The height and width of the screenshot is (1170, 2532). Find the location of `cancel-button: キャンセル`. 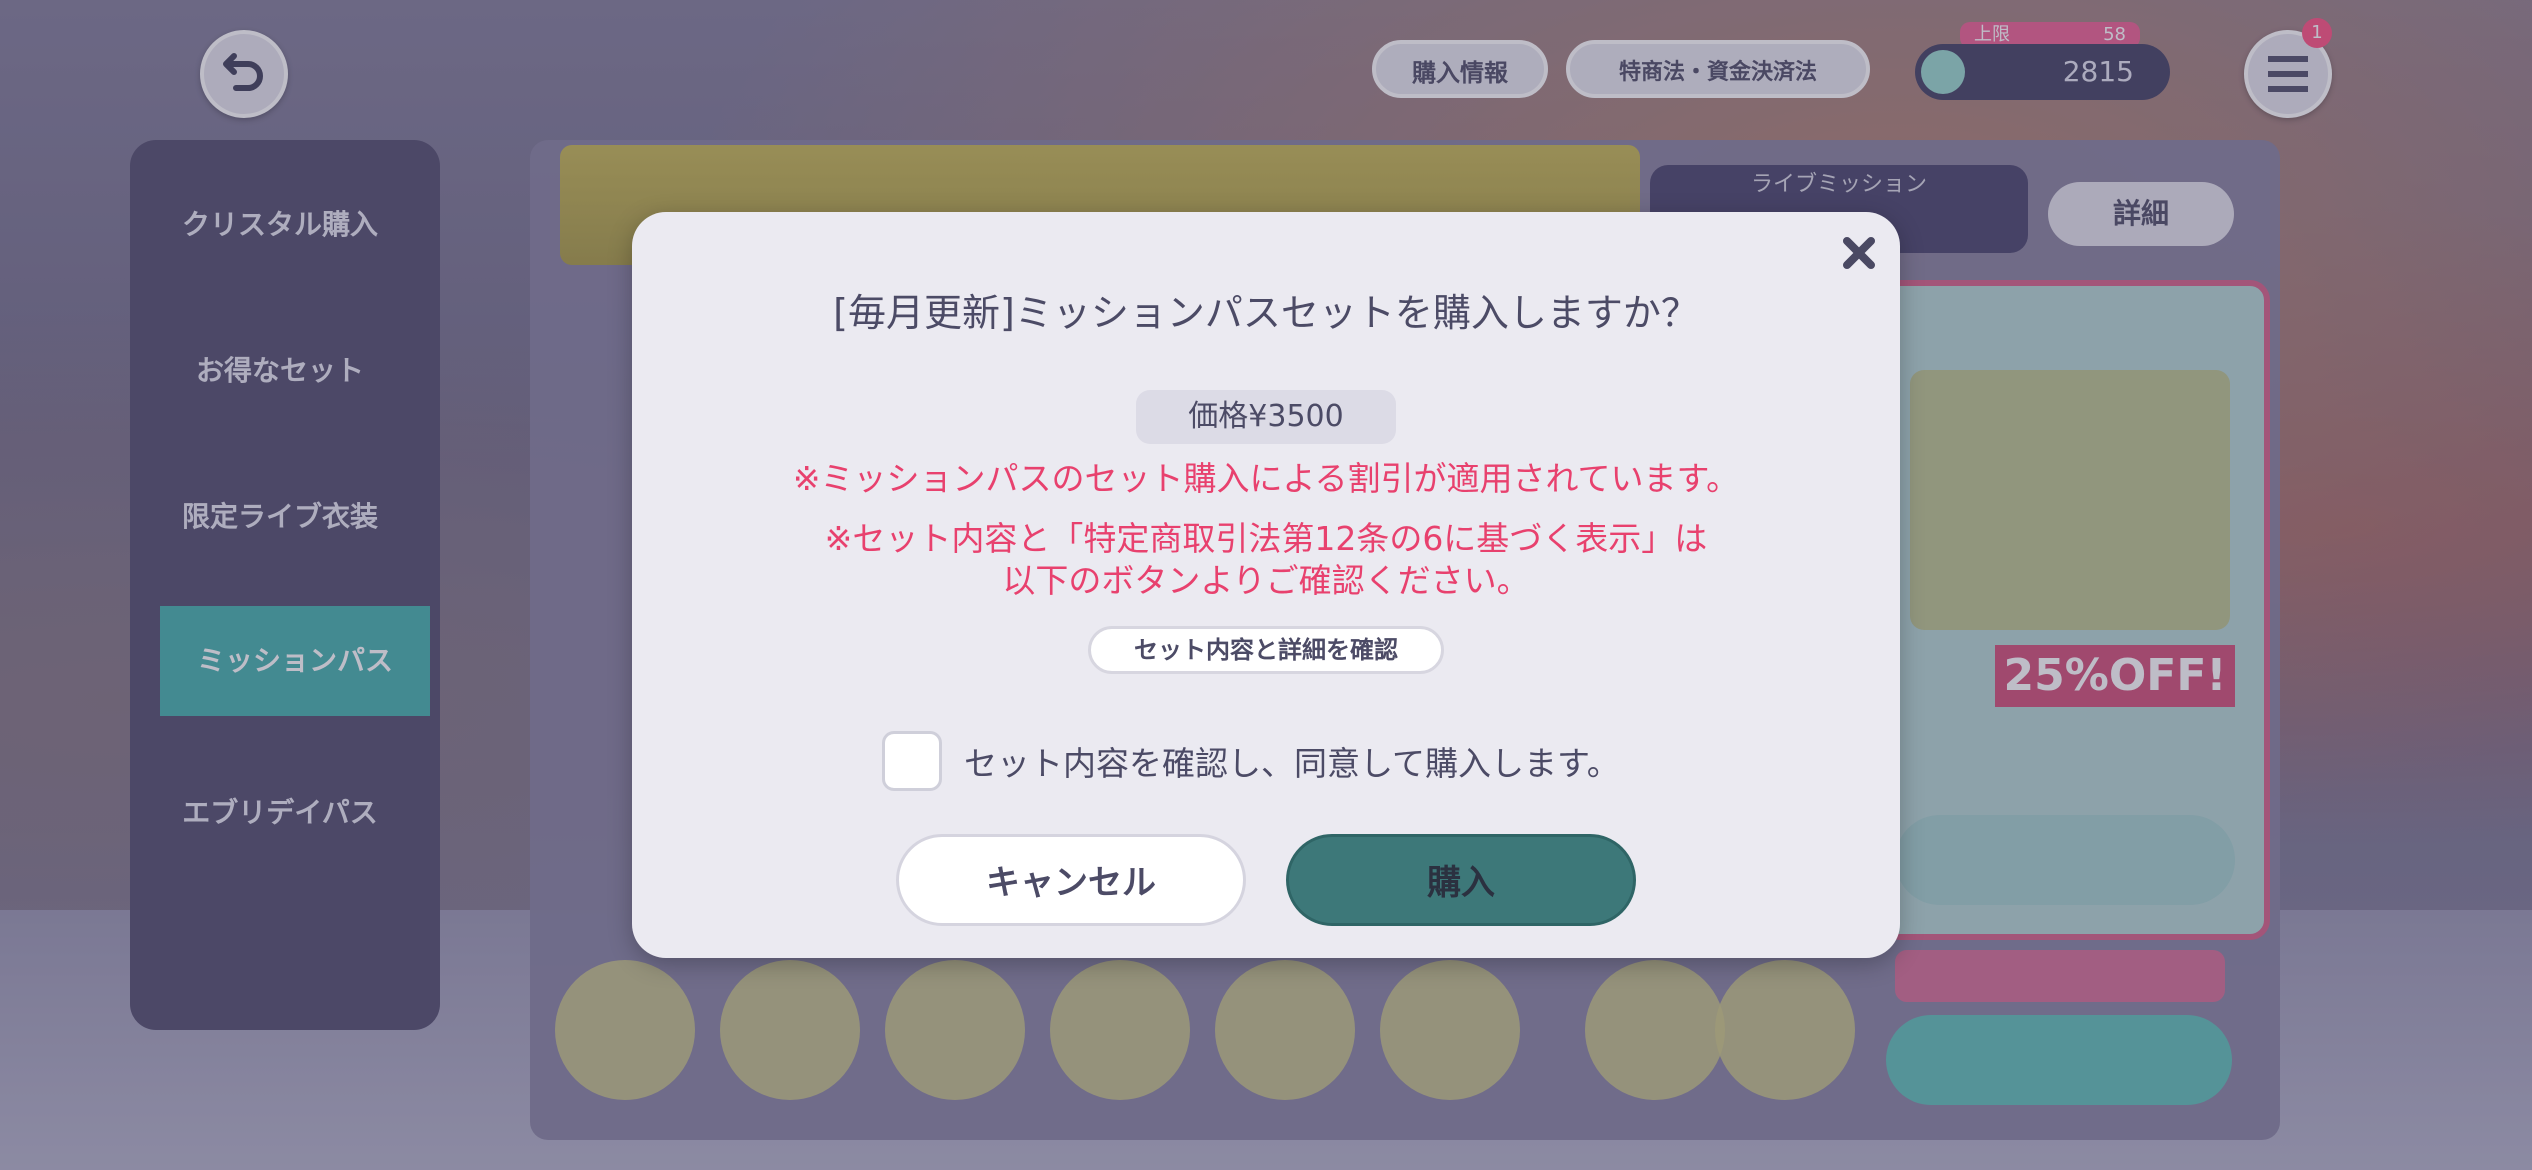

cancel-button: キャンセル is located at coordinates (1071, 880).